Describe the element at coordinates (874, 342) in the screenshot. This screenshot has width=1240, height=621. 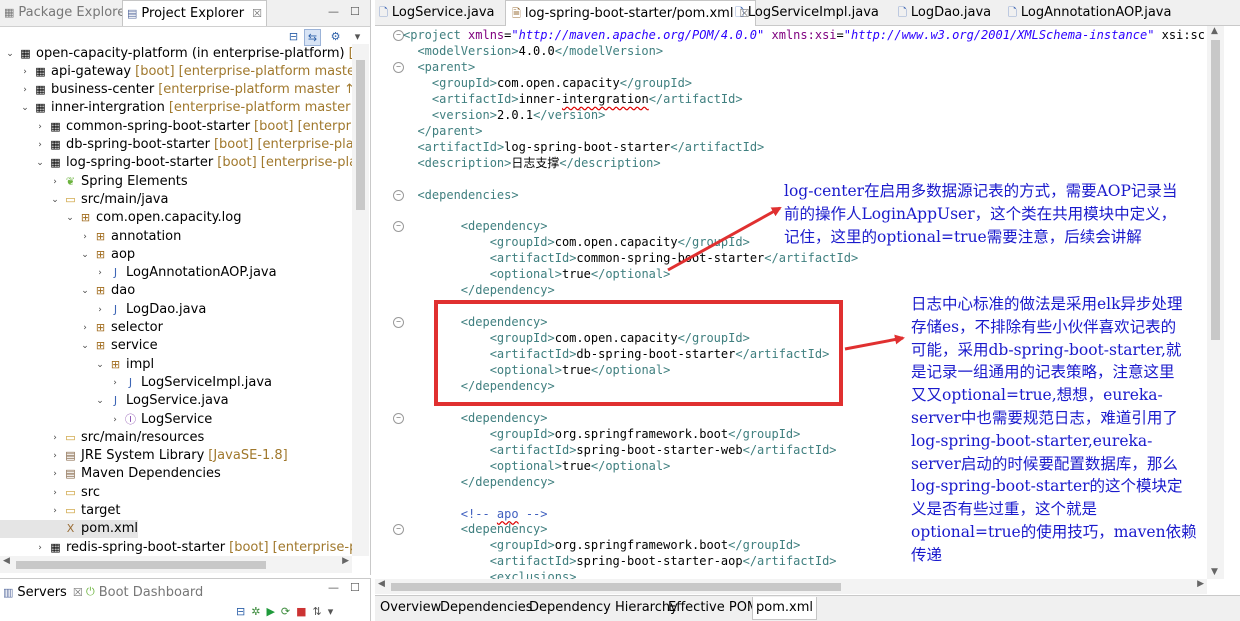
I see `arrow-to-note2` at that location.